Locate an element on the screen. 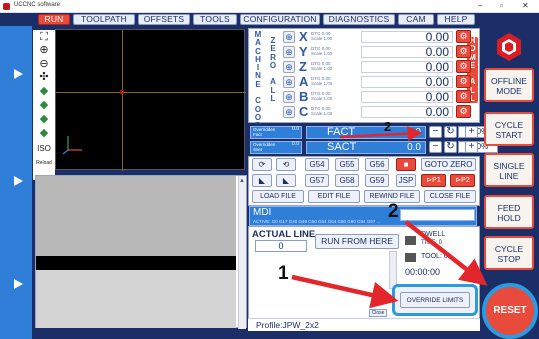 This screenshot has width=539, height=339. feed-reset-button: ↻ is located at coordinates (450, 132).